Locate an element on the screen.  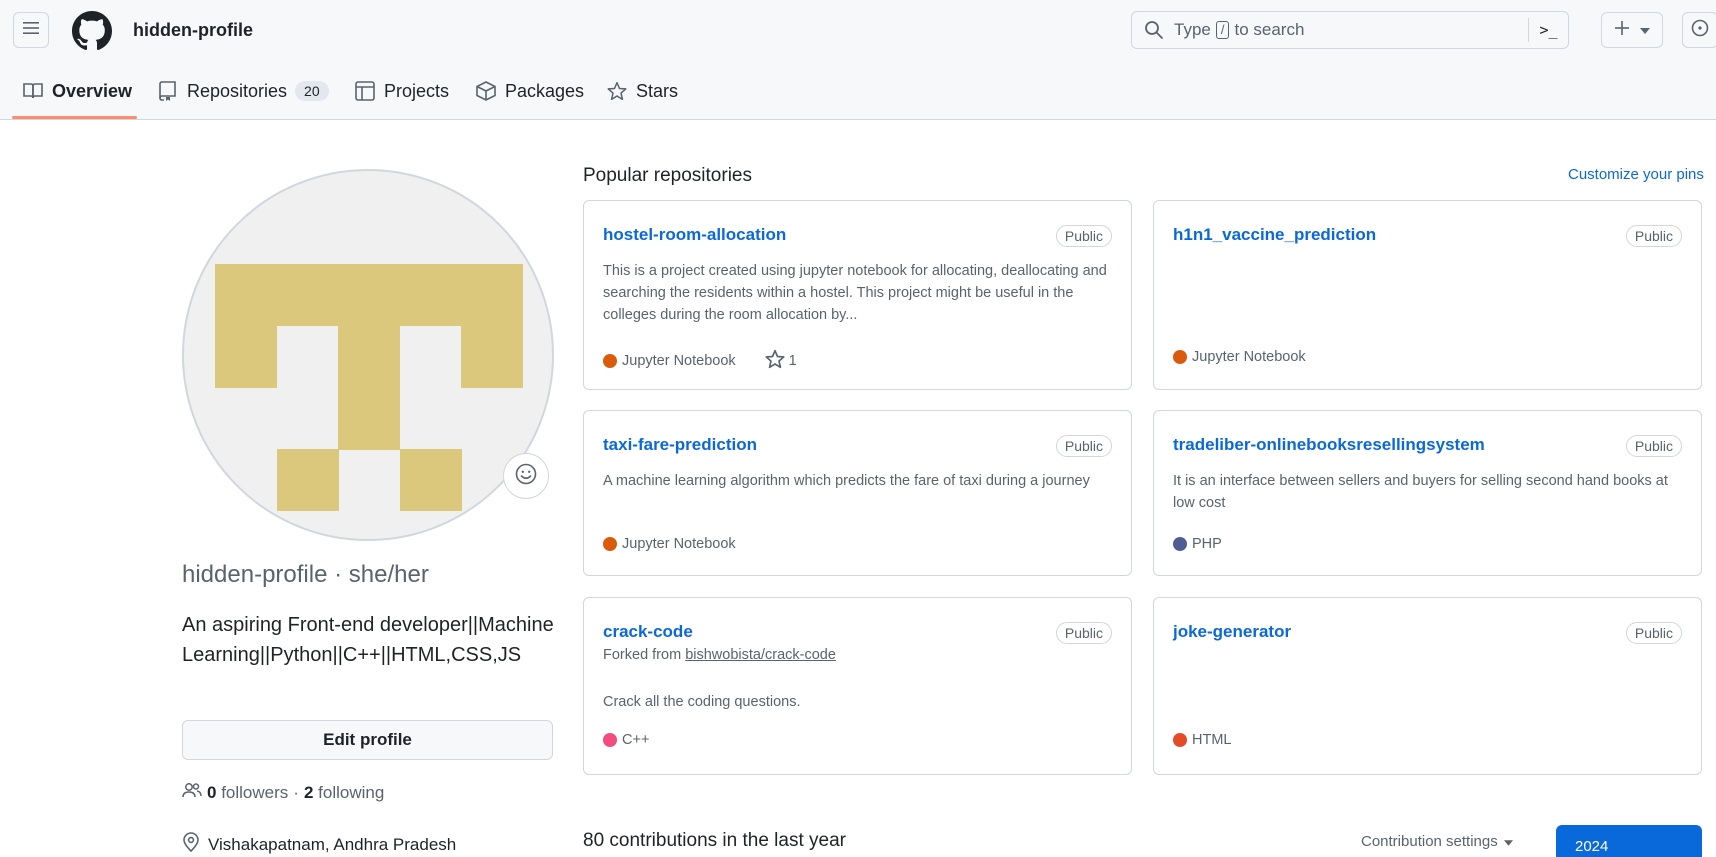
repo-card: joke-generator Public HTML is located at coordinates (1427, 686).